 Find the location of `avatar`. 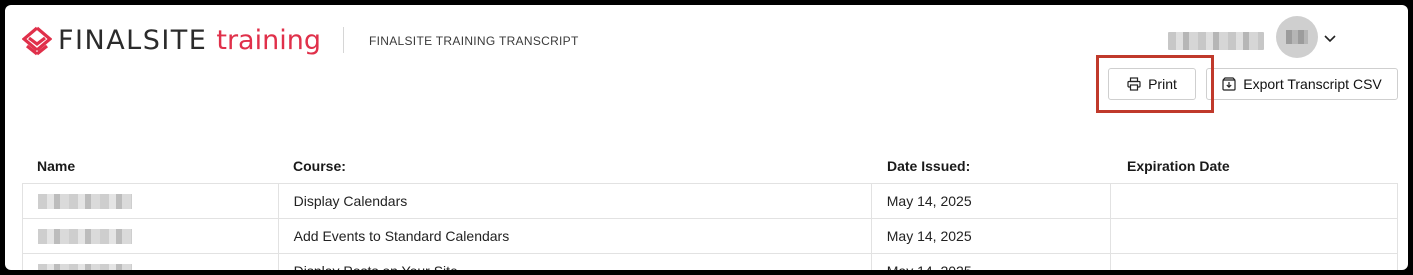

avatar is located at coordinates (1297, 37).